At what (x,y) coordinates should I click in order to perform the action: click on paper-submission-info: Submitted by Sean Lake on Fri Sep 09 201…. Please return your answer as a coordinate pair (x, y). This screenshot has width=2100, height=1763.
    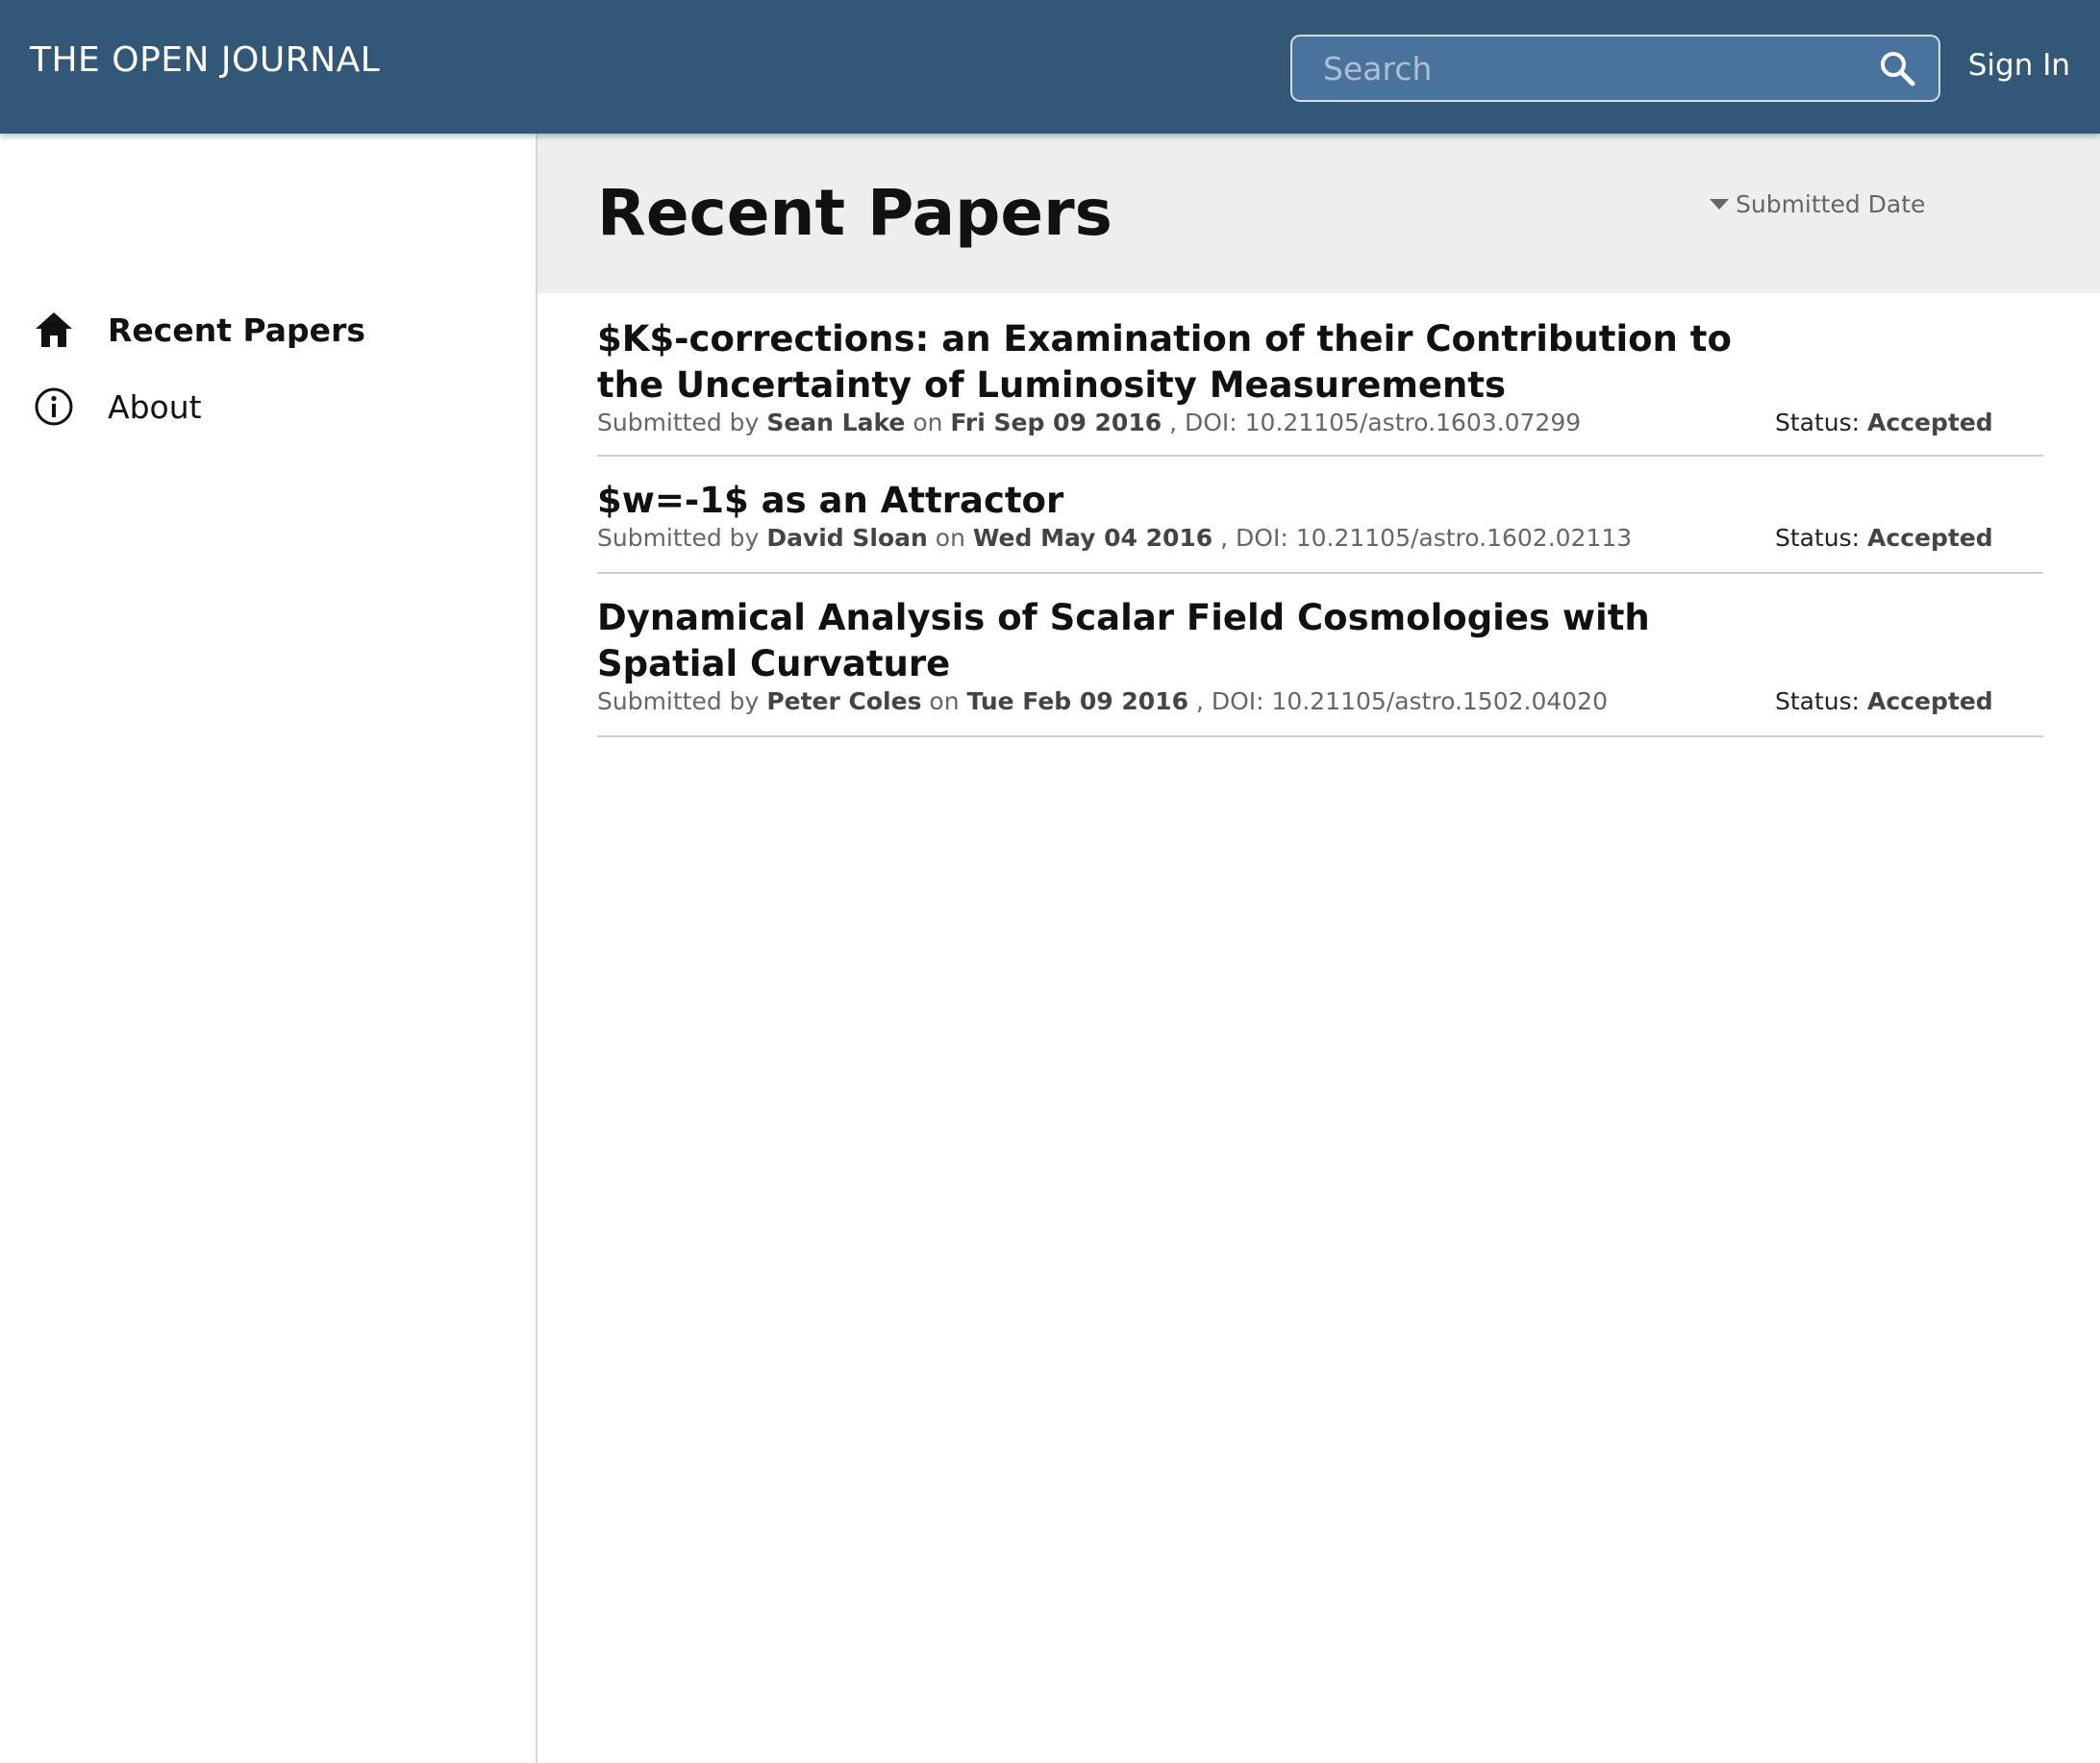
    Looking at the image, I should click on (1089, 422).